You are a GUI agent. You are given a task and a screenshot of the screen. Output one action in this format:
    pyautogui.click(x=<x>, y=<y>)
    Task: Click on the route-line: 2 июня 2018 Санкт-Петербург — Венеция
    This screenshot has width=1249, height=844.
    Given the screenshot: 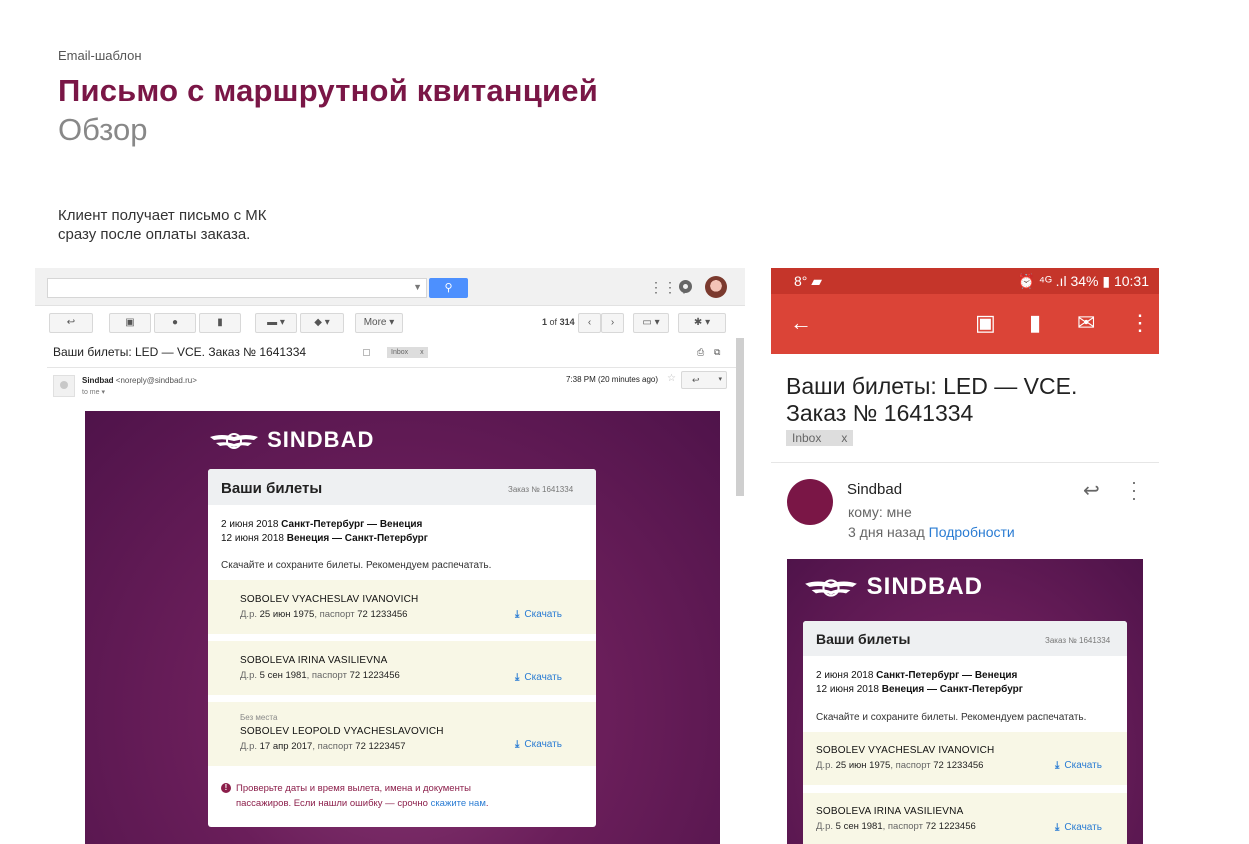 What is the action you would take?
    pyautogui.click(x=321, y=524)
    